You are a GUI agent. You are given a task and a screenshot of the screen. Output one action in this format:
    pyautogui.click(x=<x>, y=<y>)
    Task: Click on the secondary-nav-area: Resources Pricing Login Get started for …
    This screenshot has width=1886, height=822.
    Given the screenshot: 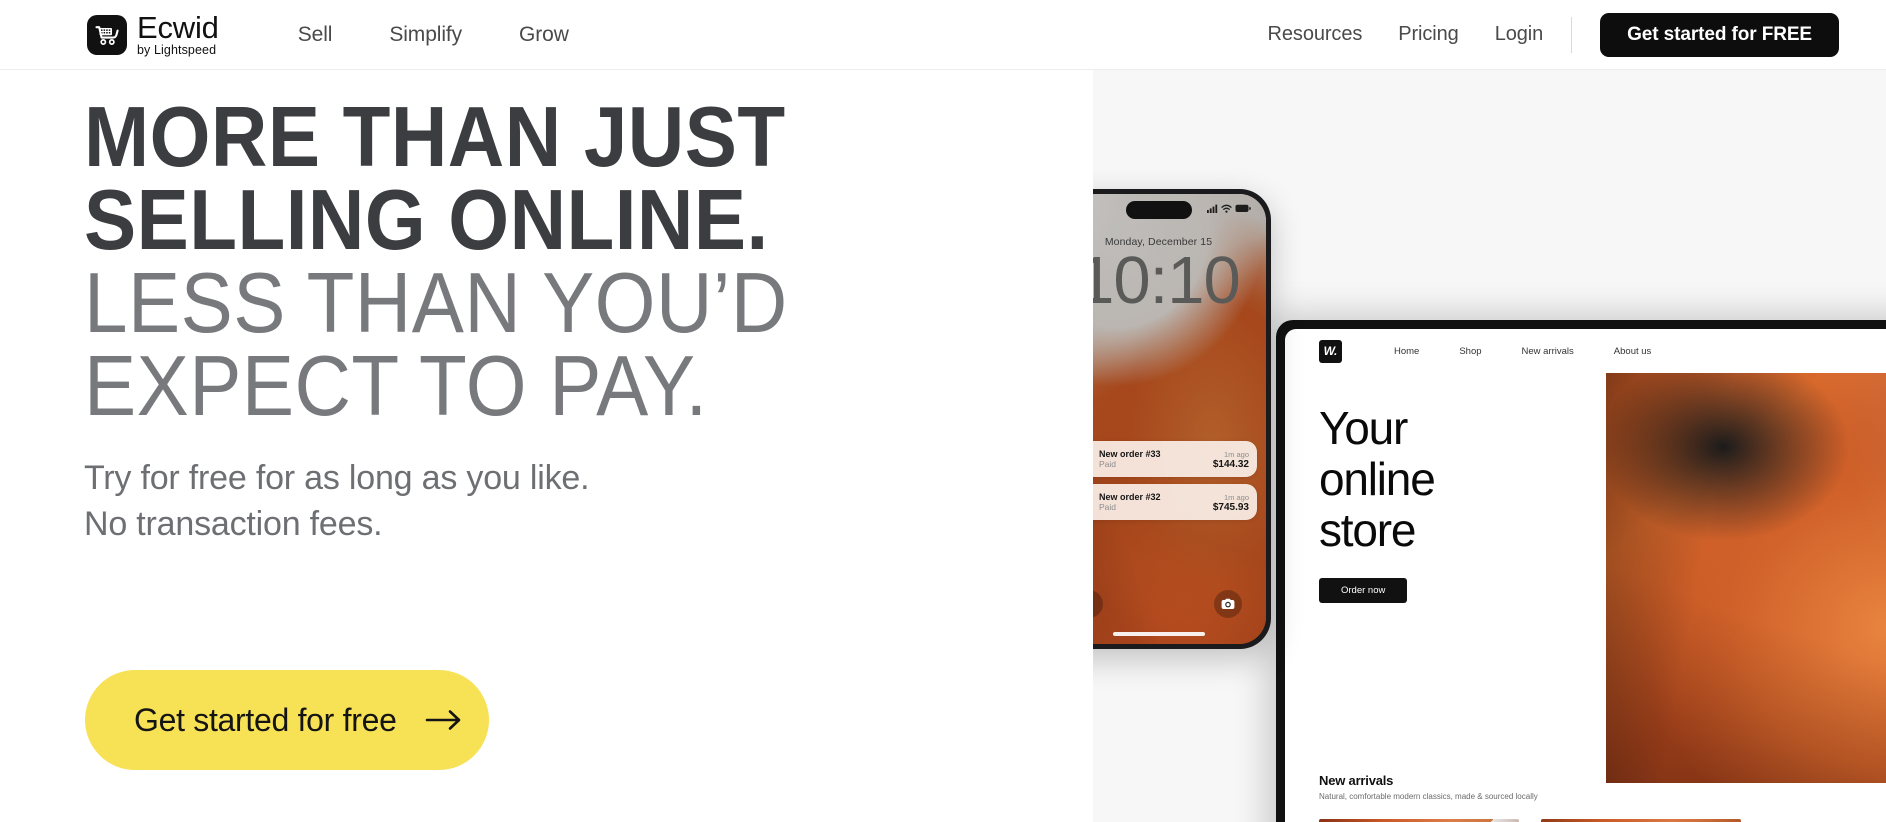 What is the action you would take?
    pyautogui.click(x=1553, y=34)
    